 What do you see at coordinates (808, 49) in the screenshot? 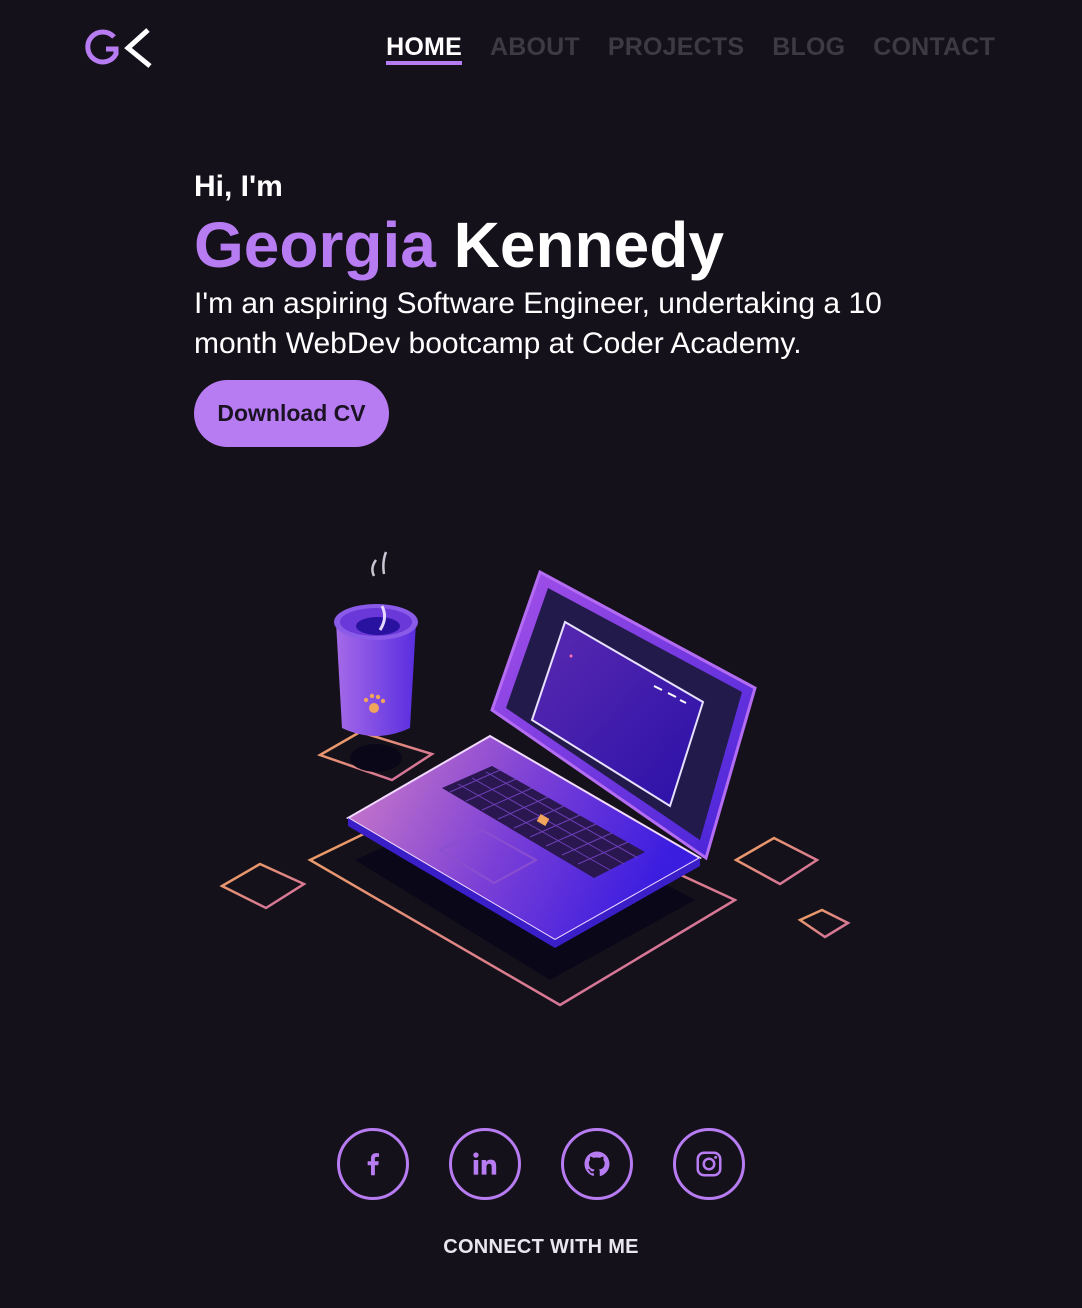
I see `nav-blog: BLOG` at bounding box center [808, 49].